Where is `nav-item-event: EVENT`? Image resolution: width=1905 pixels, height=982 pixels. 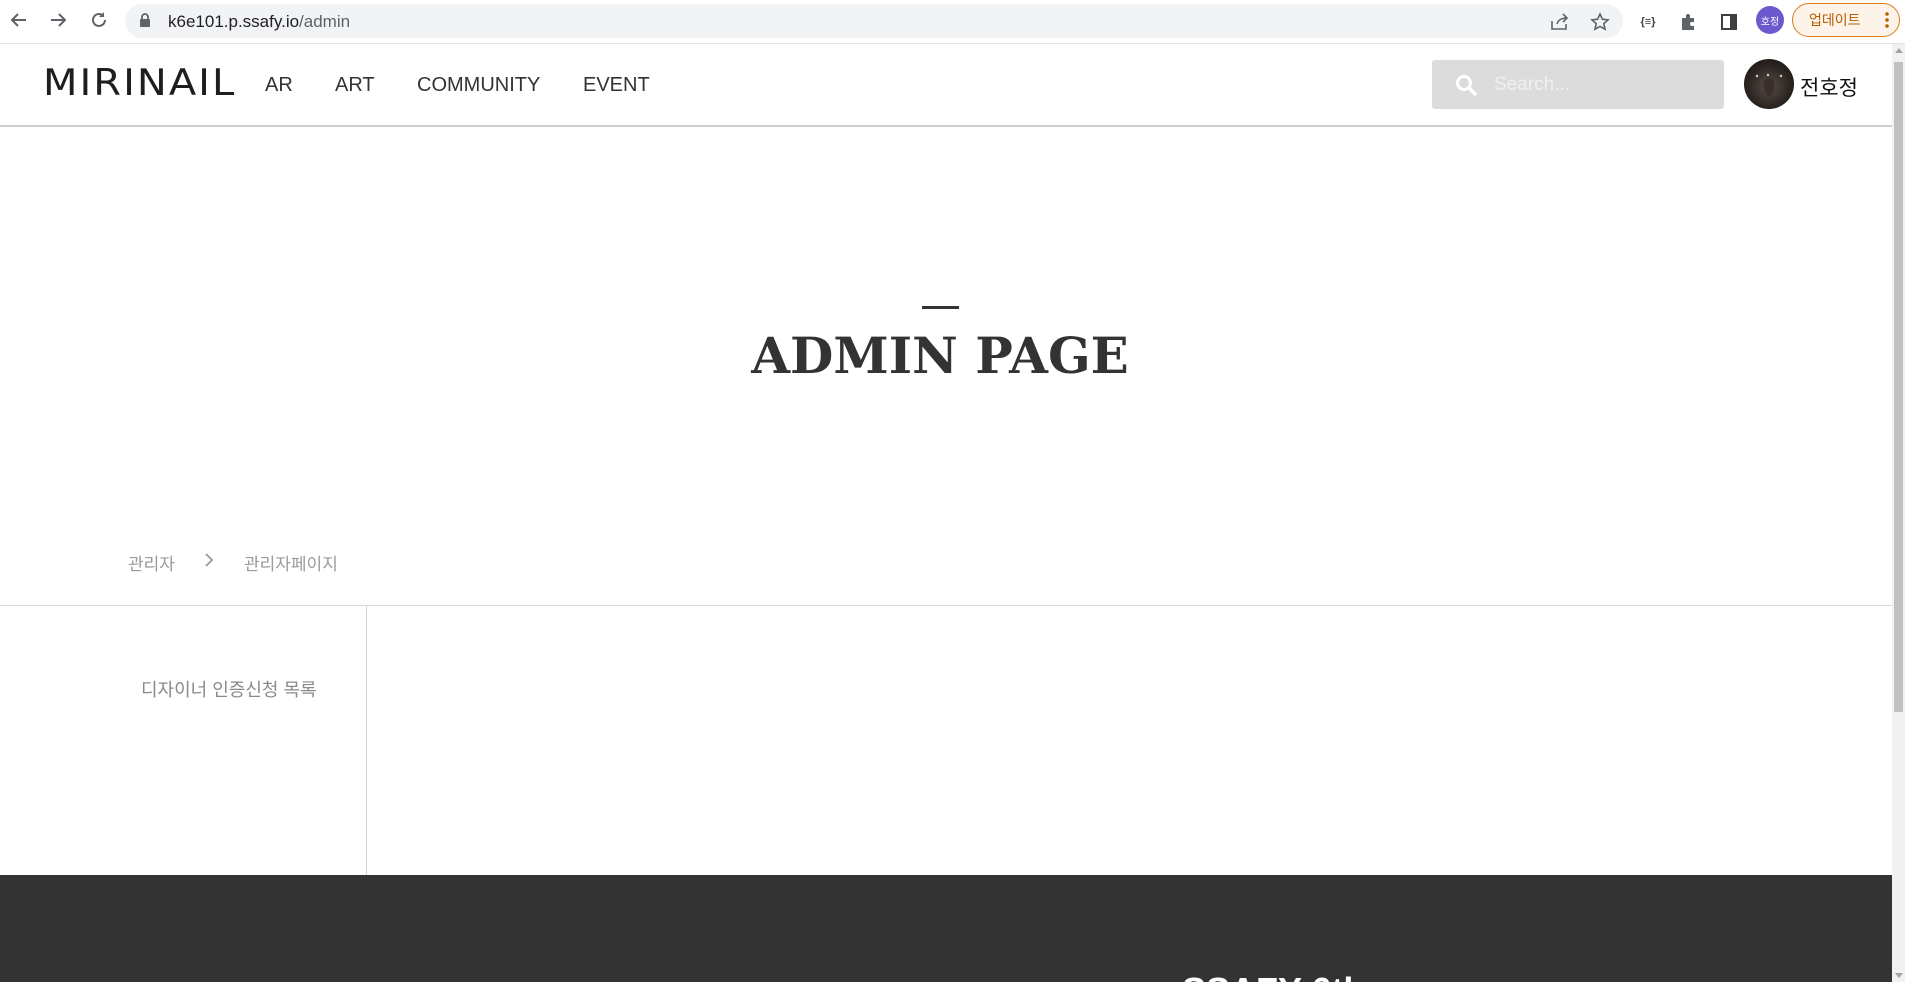 nav-item-event: EVENT is located at coordinates (616, 85).